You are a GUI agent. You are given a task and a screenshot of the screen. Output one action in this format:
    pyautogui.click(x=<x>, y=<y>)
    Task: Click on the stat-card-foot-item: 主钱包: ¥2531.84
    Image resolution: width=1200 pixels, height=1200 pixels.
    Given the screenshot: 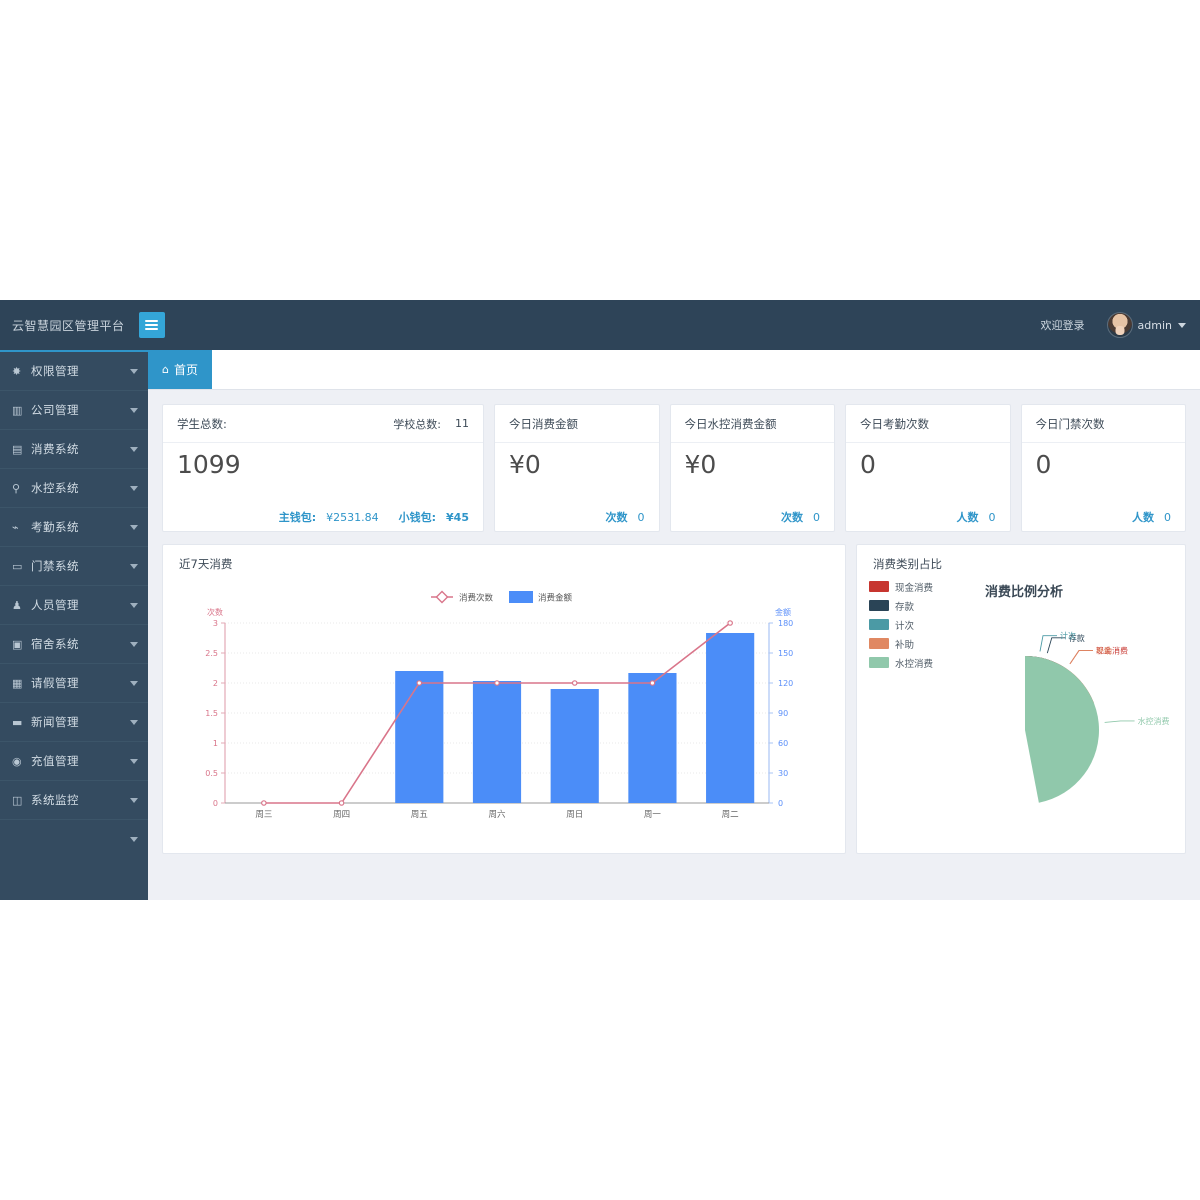 What is the action you would take?
    pyautogui.click(x=329, y=517)
    